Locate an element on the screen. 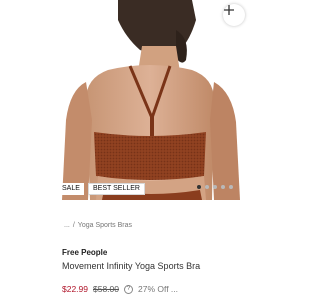 Image resolution: width=320 pixels, height=300 pixels. product-title: Movement Infinity Yoga Sports Bra is located at coordinates (131, 266).